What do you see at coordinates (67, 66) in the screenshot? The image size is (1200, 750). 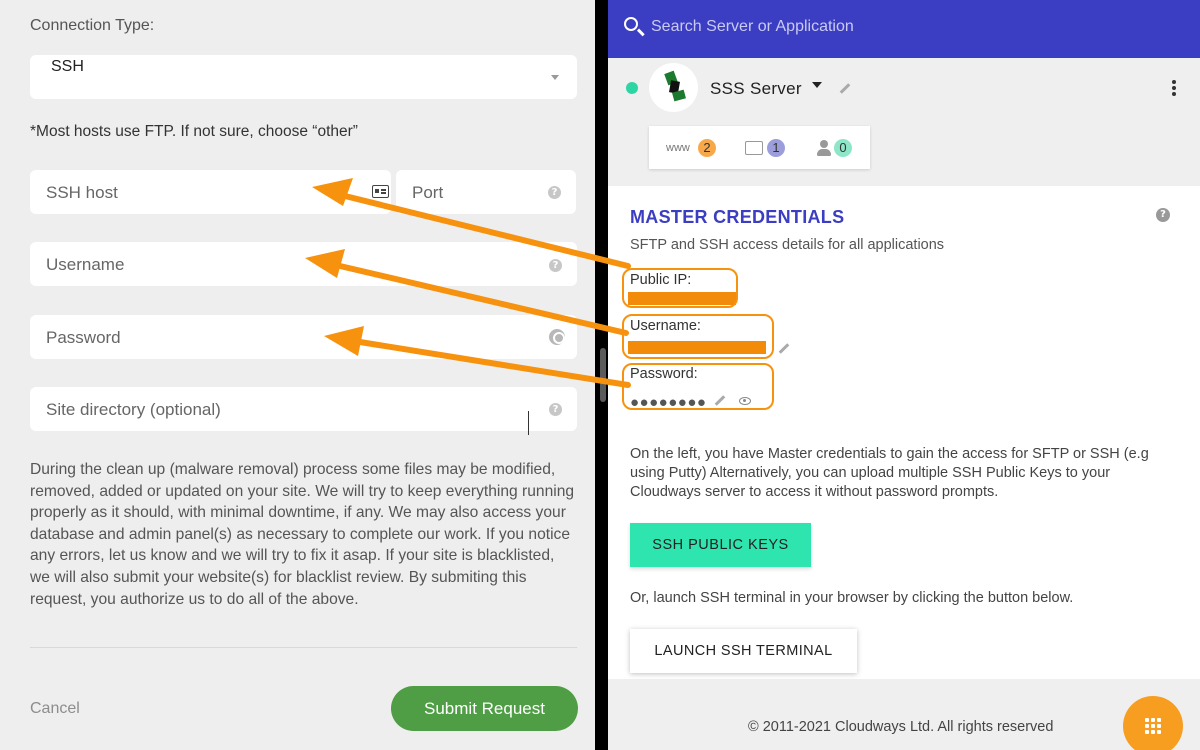 I see `connection-type-value: SSH` at bounding box center [67, 66].